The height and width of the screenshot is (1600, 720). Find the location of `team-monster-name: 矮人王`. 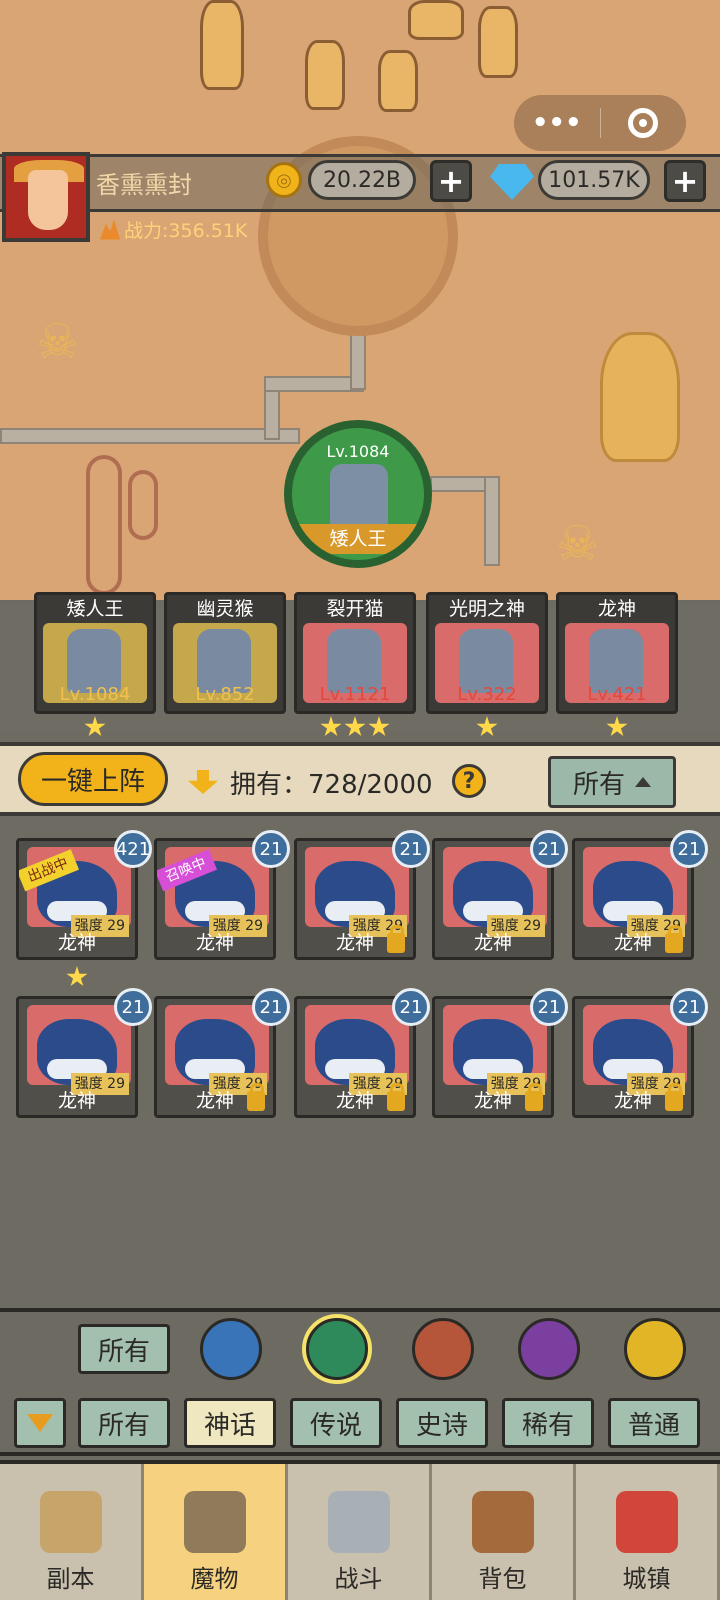

team-monster-name: 矮人王 is located at coordinates (95, 609).